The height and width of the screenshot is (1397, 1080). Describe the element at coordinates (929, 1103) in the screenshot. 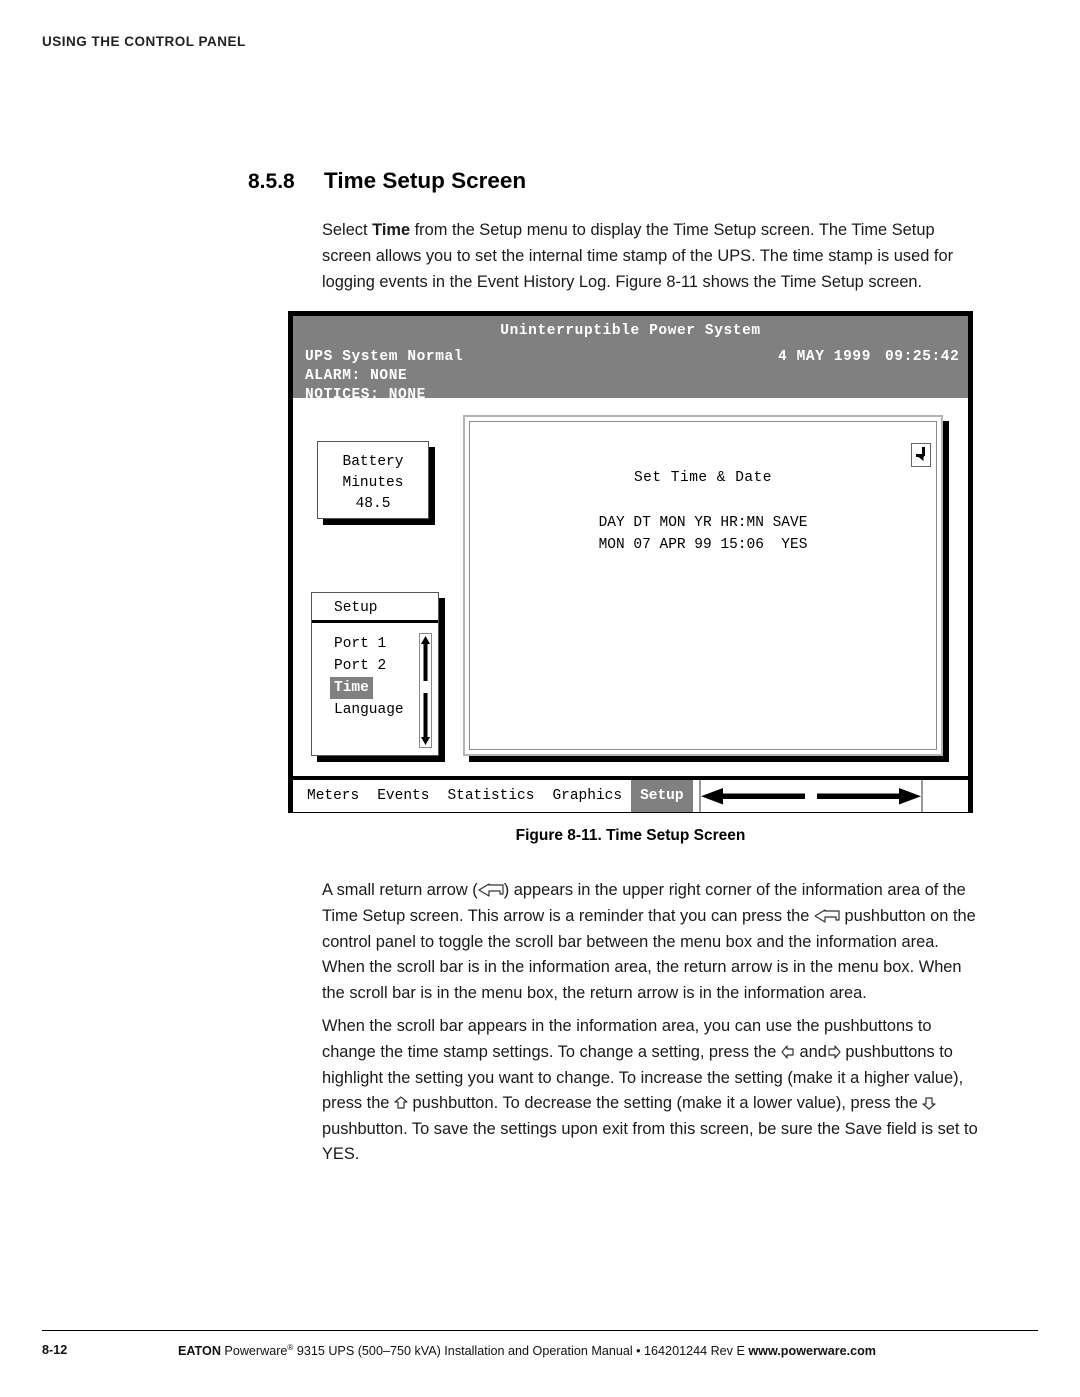

I see `arrow-down-glyph` at that location.